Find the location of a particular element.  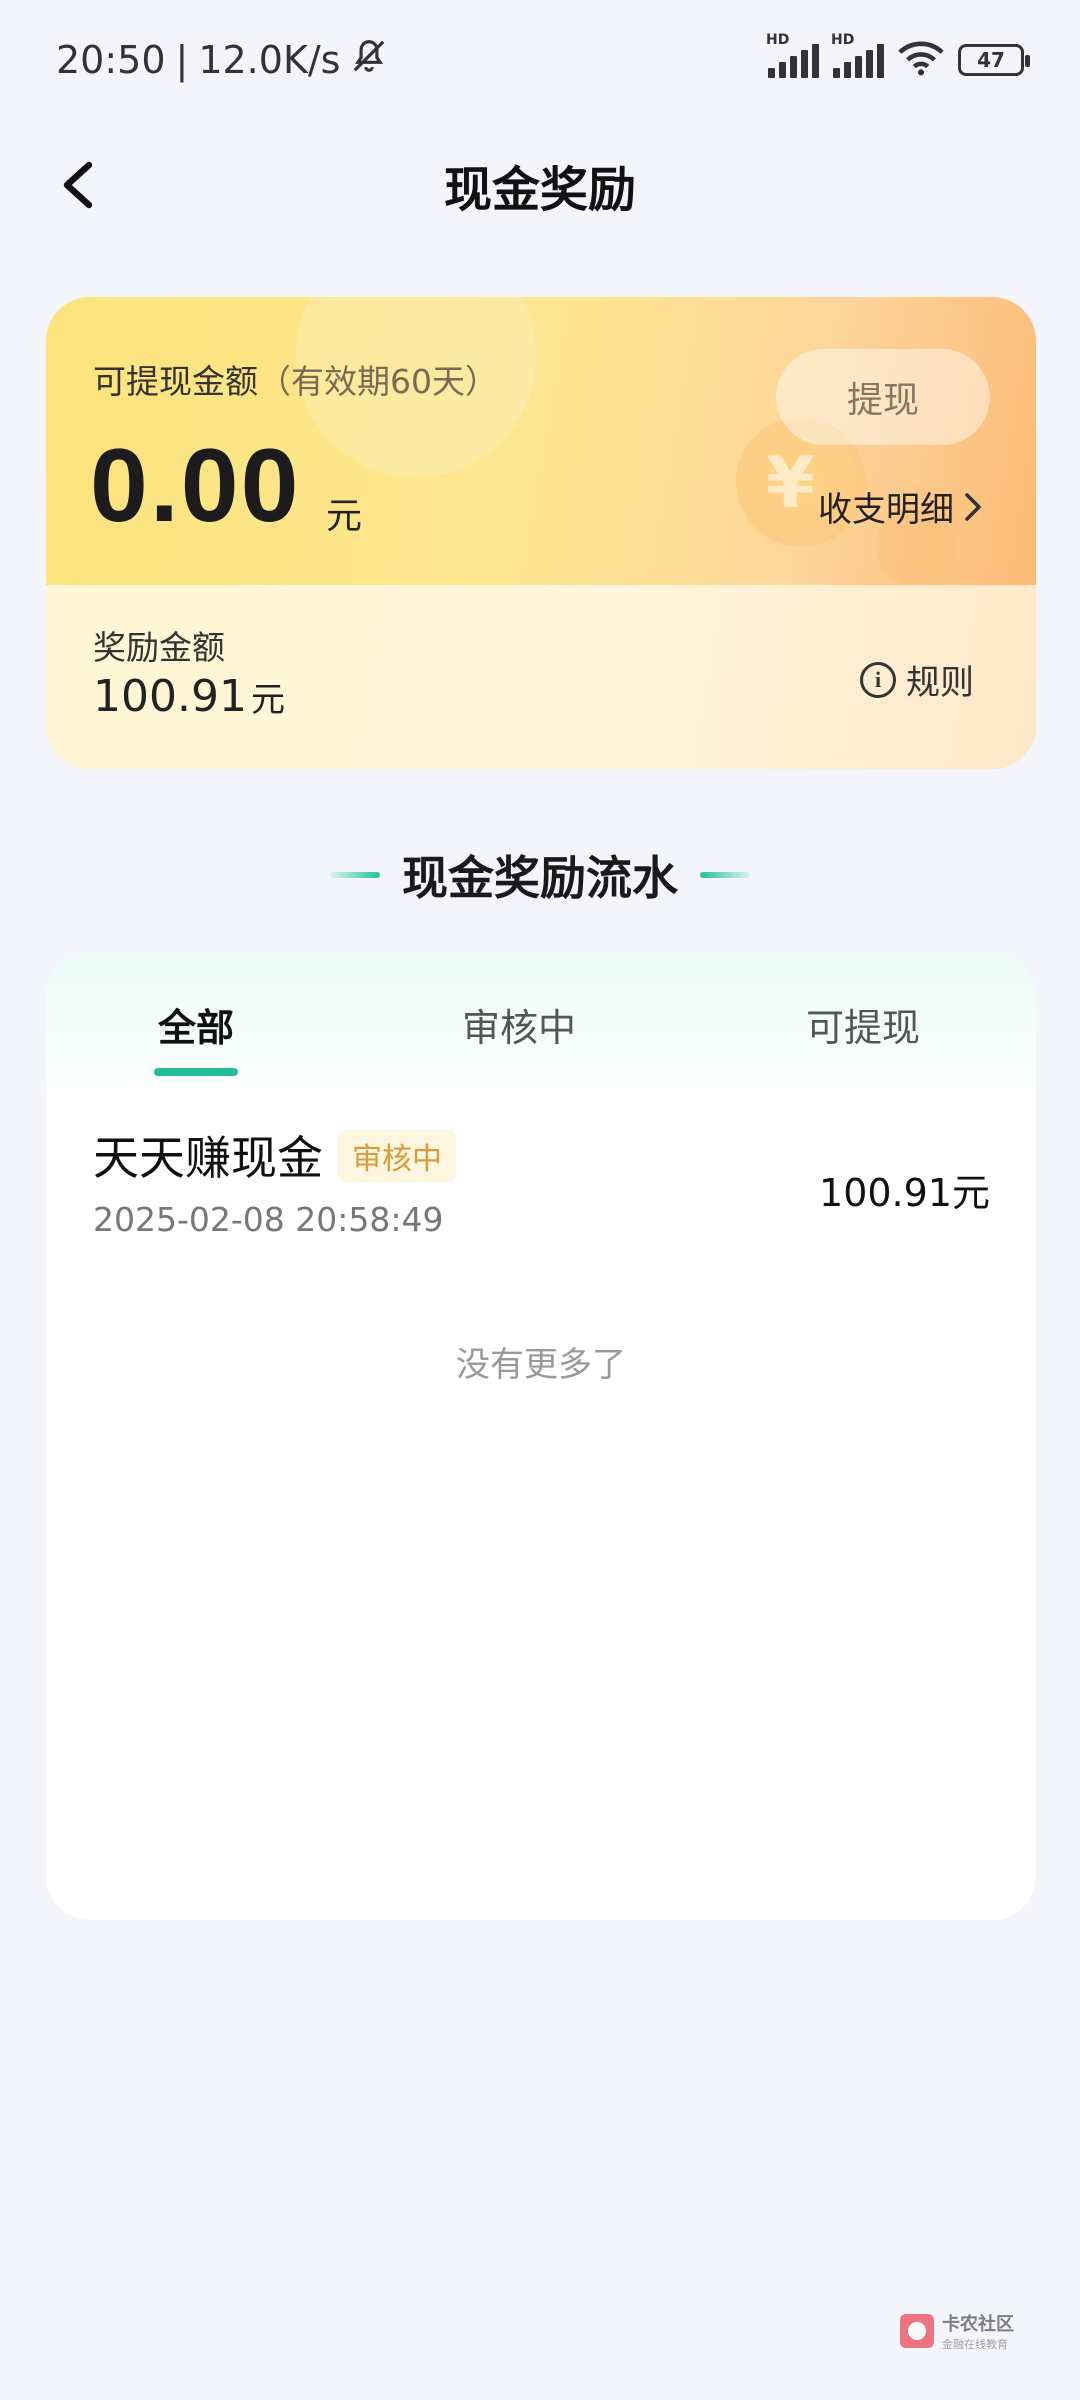

active-tab-indicator is located at coordinates (196, 1072).